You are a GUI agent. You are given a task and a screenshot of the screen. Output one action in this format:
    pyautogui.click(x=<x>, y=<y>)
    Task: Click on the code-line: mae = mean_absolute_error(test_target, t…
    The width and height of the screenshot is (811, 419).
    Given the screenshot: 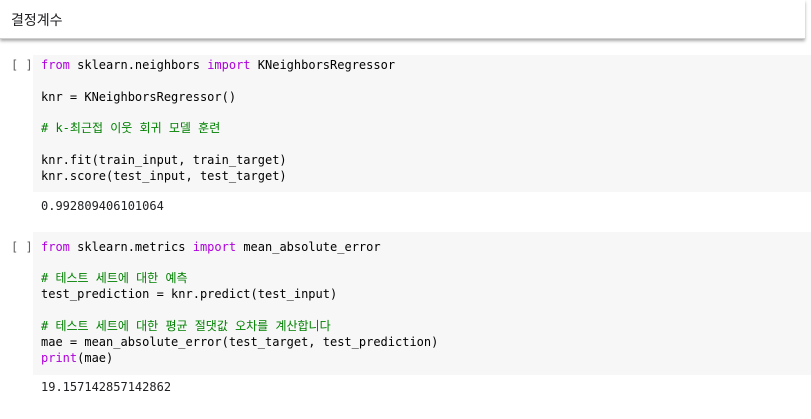 What is the action you would take?
    pyautogui.click(x=240, y=342)
    